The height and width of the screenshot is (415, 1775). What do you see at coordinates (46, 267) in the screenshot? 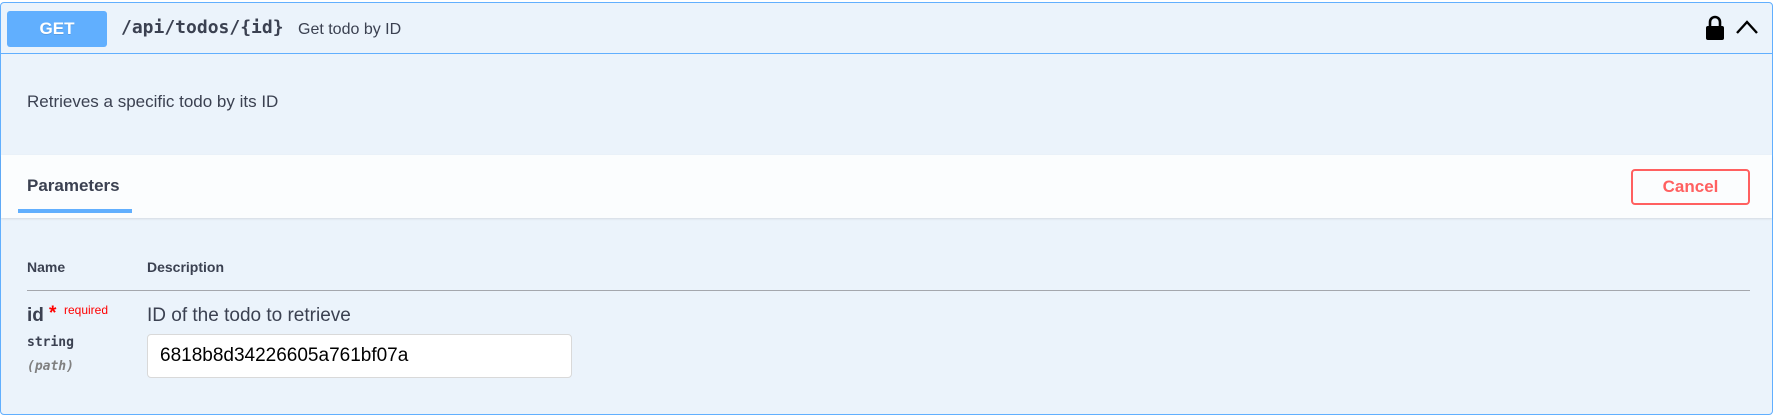
I see `column-header-name: Name` at bounding box center [46, 267].